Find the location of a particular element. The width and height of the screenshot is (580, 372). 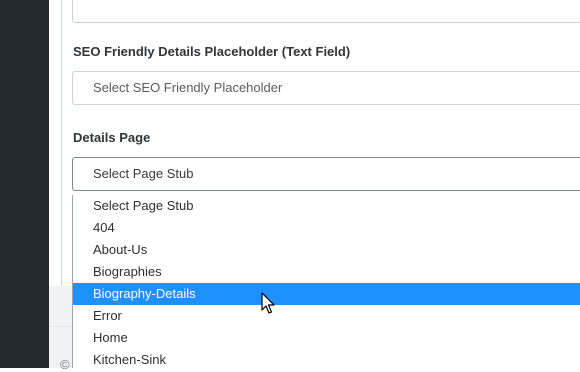

dropdown-option-highlighted: Biography-Details is located at coordinates (326, 294).